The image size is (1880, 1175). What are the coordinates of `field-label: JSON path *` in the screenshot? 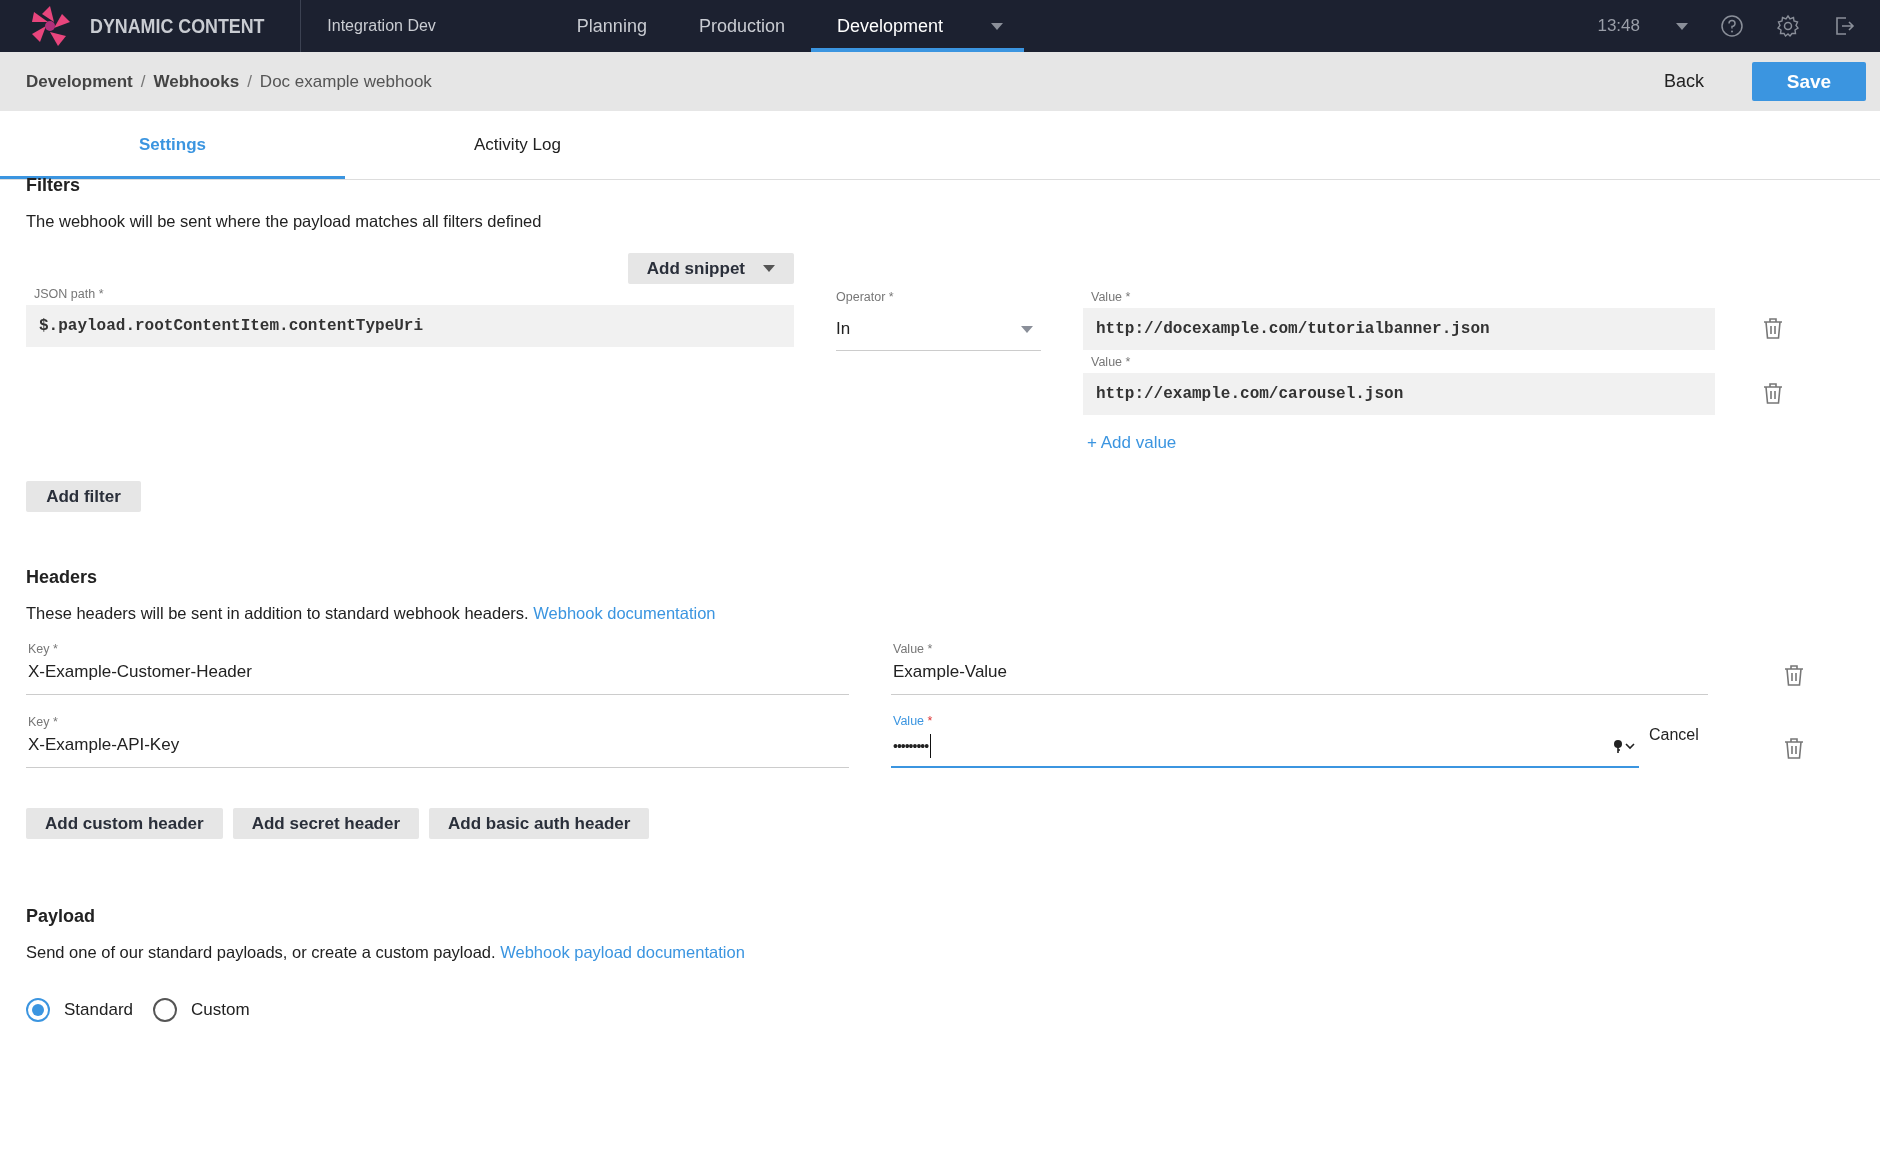 It's located at (69, 294).